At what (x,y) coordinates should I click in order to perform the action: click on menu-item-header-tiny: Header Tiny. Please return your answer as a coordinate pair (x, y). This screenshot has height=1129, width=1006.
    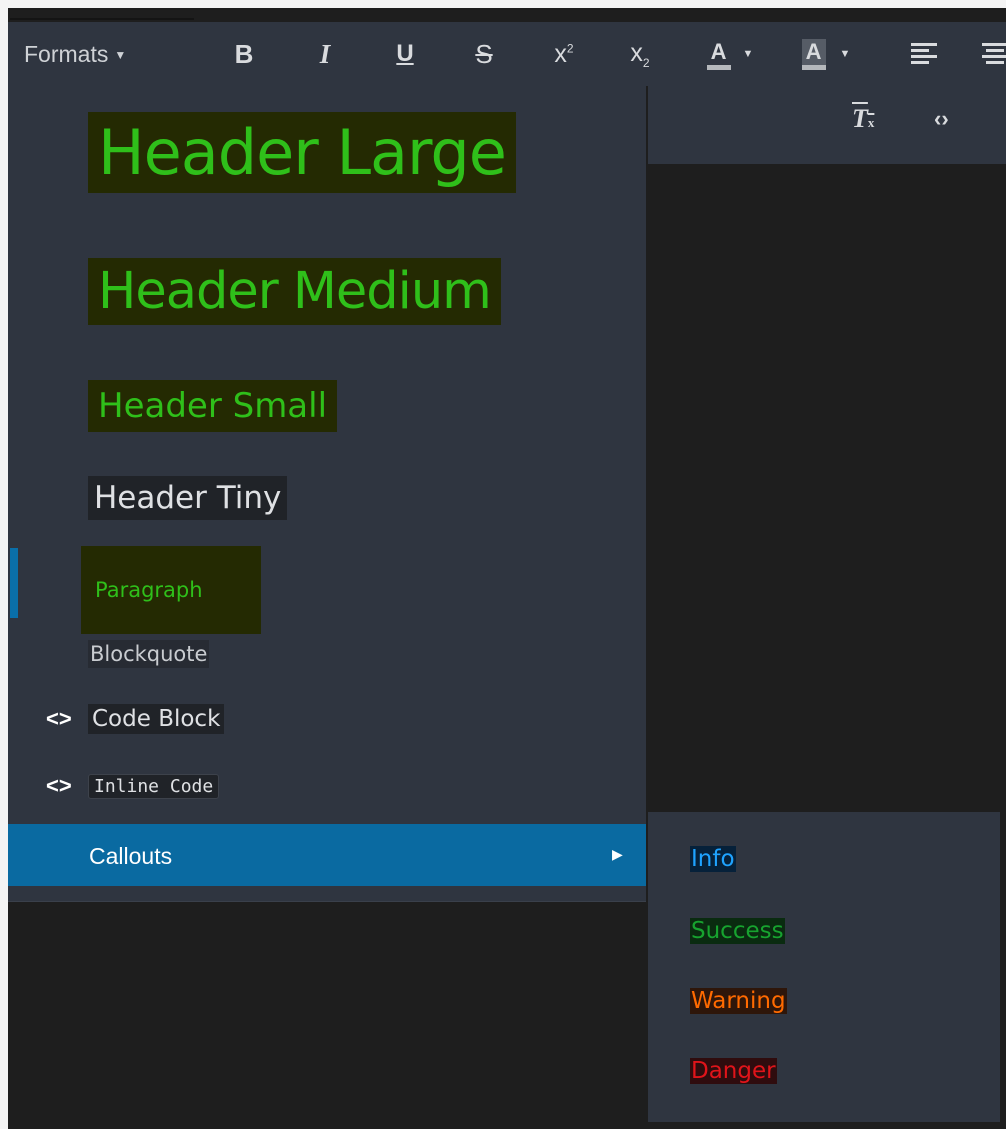
    Looking at the image, I should click on (188, 498).